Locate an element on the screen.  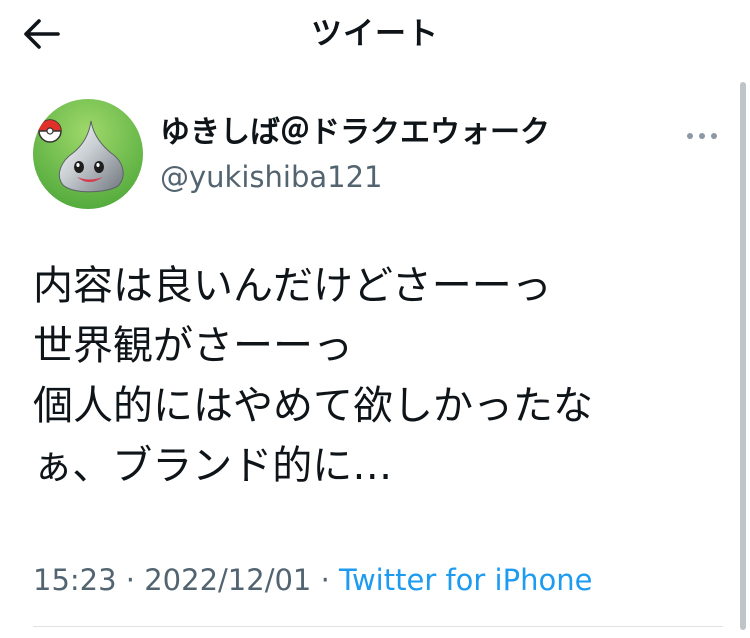
more-options-button is located at coordinates (702, 136).